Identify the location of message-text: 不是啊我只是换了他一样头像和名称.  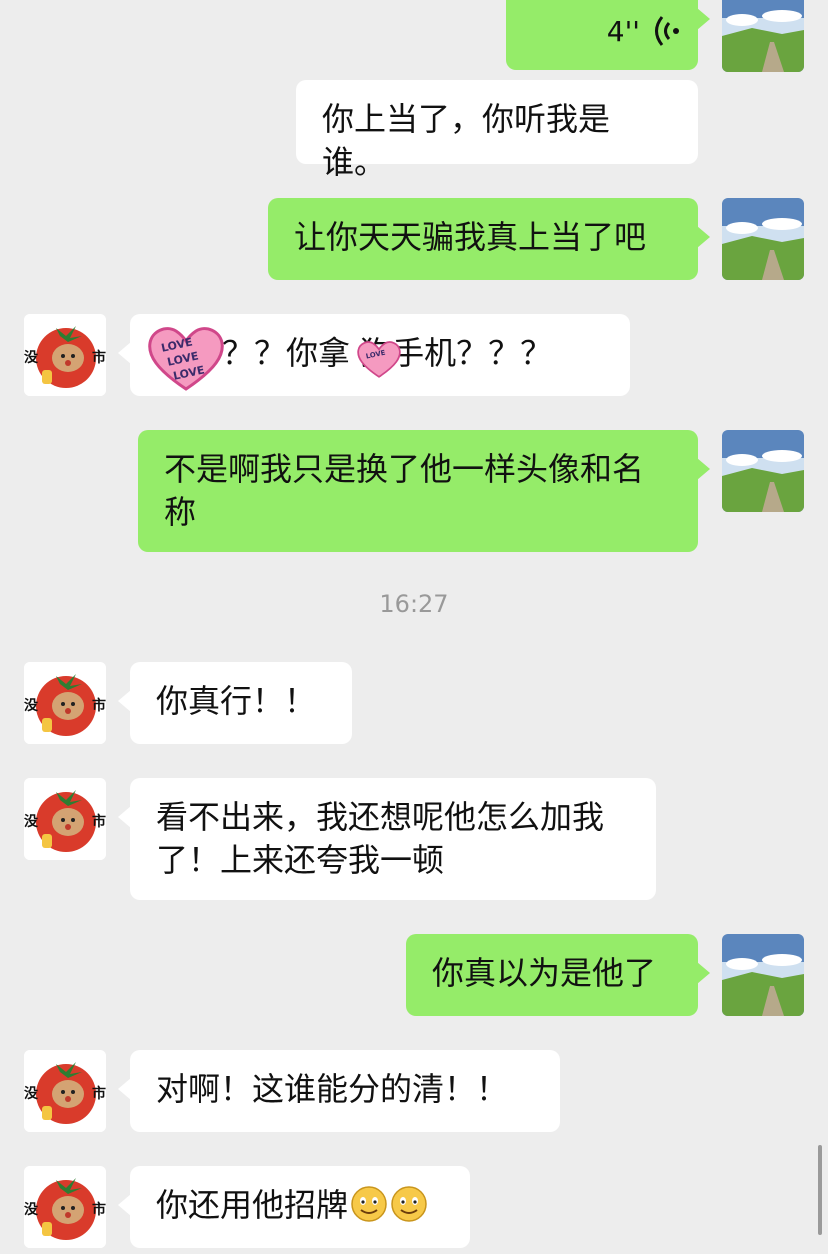
(404, 490).